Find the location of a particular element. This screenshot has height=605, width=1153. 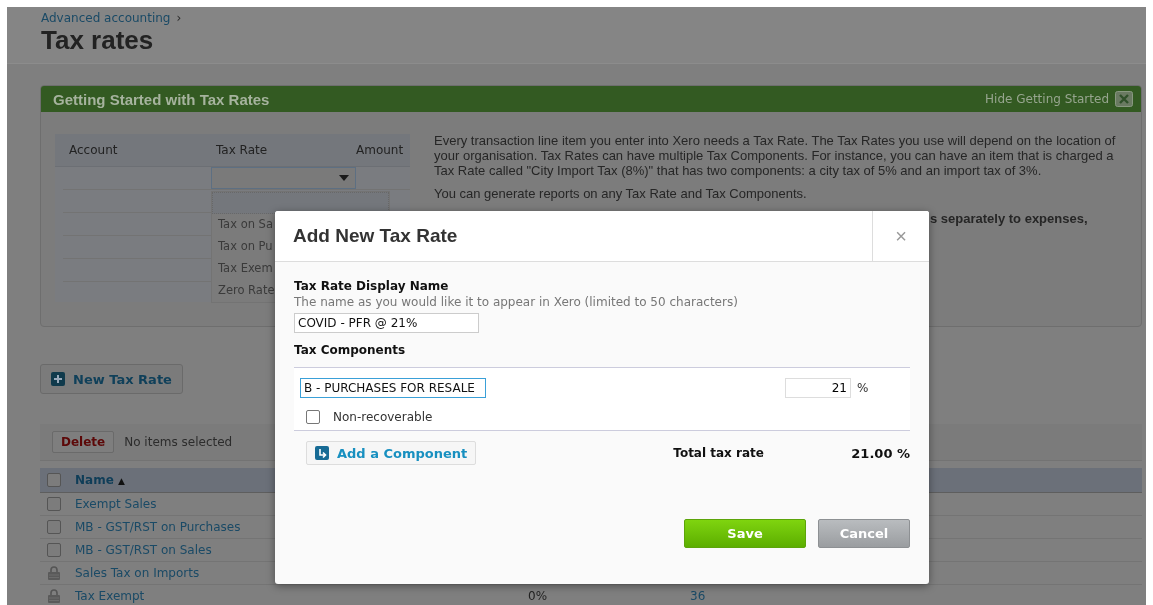

column-header: Tax Rate is located at coordinates (242, 150).